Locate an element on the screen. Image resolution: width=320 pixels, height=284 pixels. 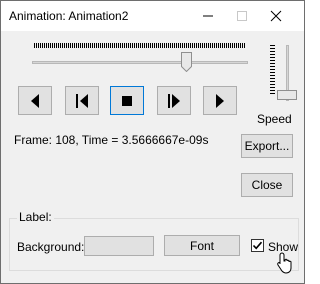
square-stop-icon is located at coordinates (127, 100).